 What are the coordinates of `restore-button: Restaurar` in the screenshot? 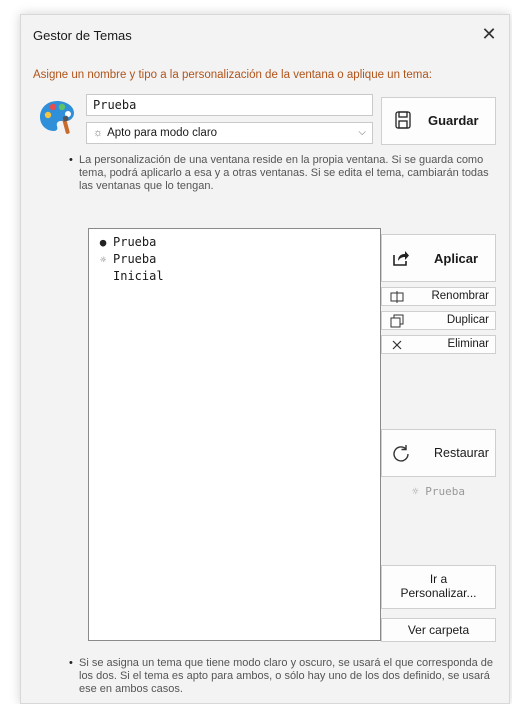 It's located at (438, 453).